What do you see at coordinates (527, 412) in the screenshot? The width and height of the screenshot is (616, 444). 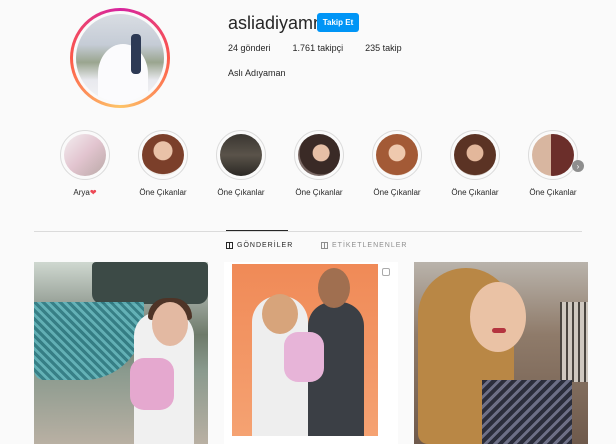 I see `post-top-shape` at bounding box center [527, 412].